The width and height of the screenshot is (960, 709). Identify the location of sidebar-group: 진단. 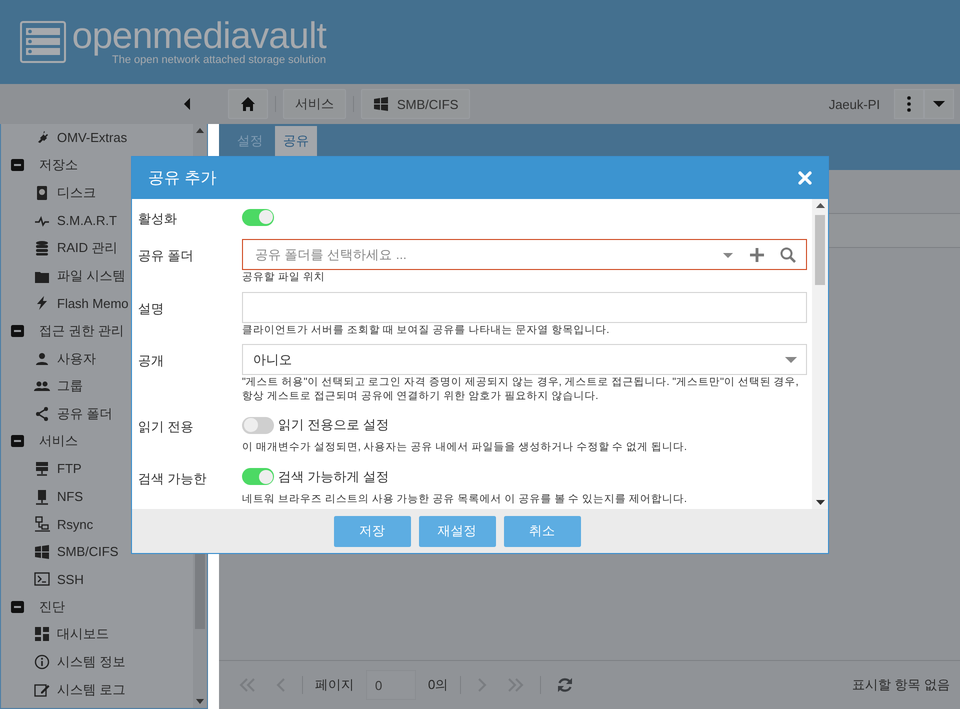
(97, 607).